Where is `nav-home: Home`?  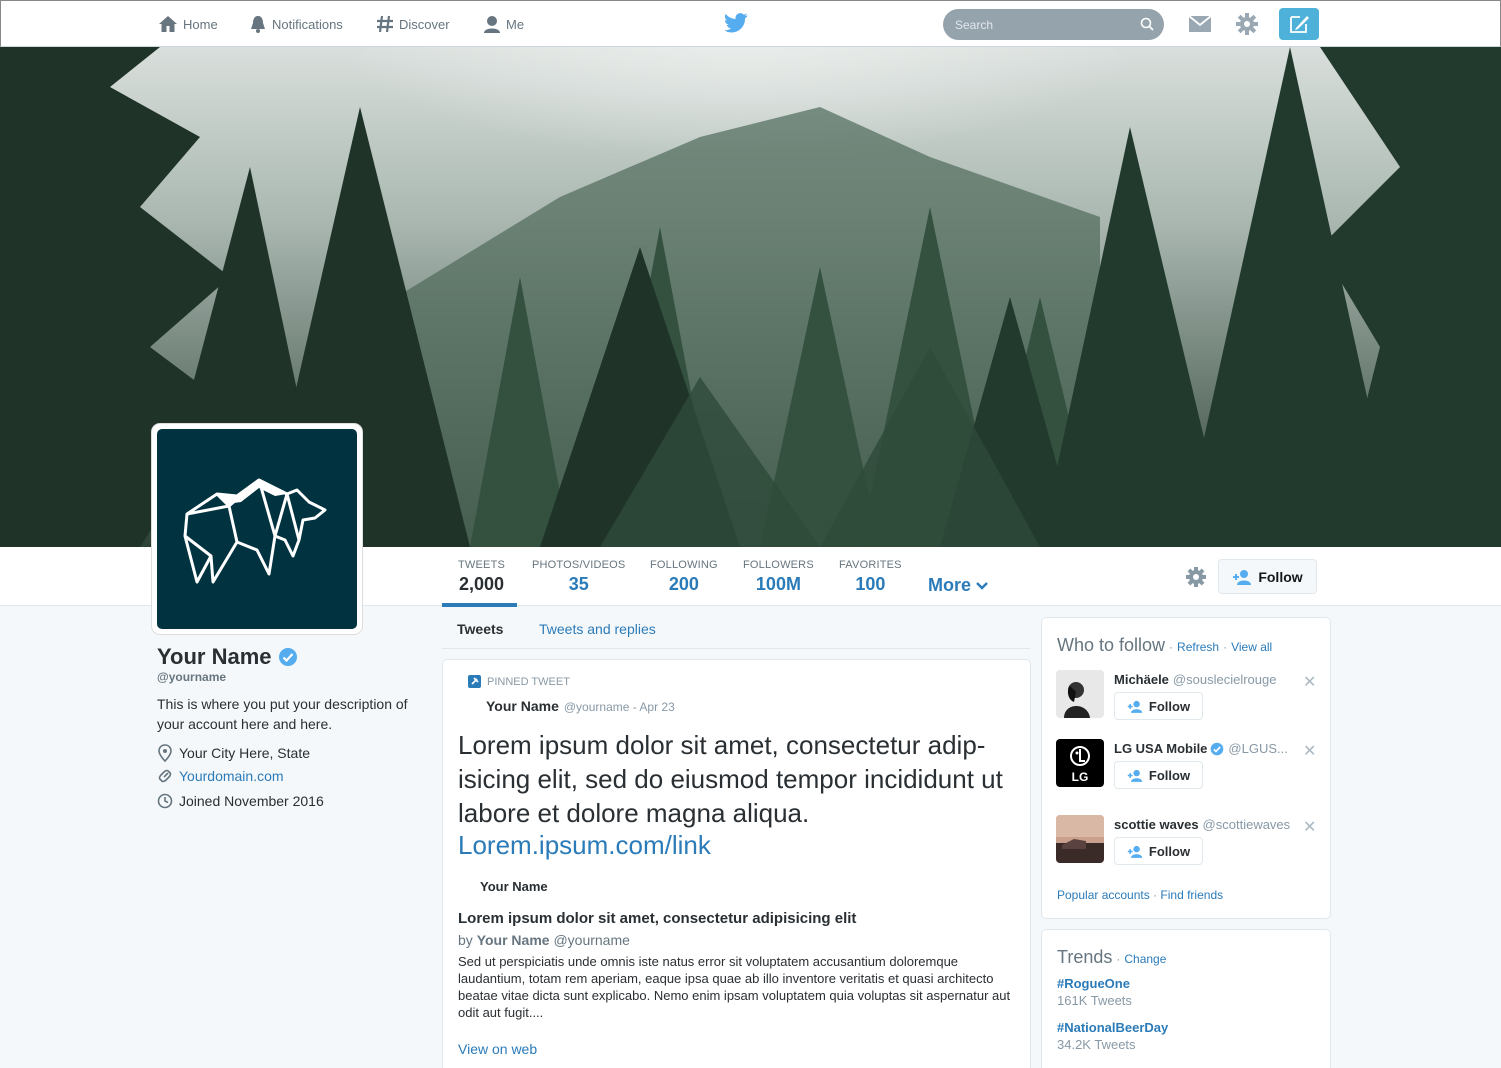
nav-home: Home is located at coordinates (188, 24).